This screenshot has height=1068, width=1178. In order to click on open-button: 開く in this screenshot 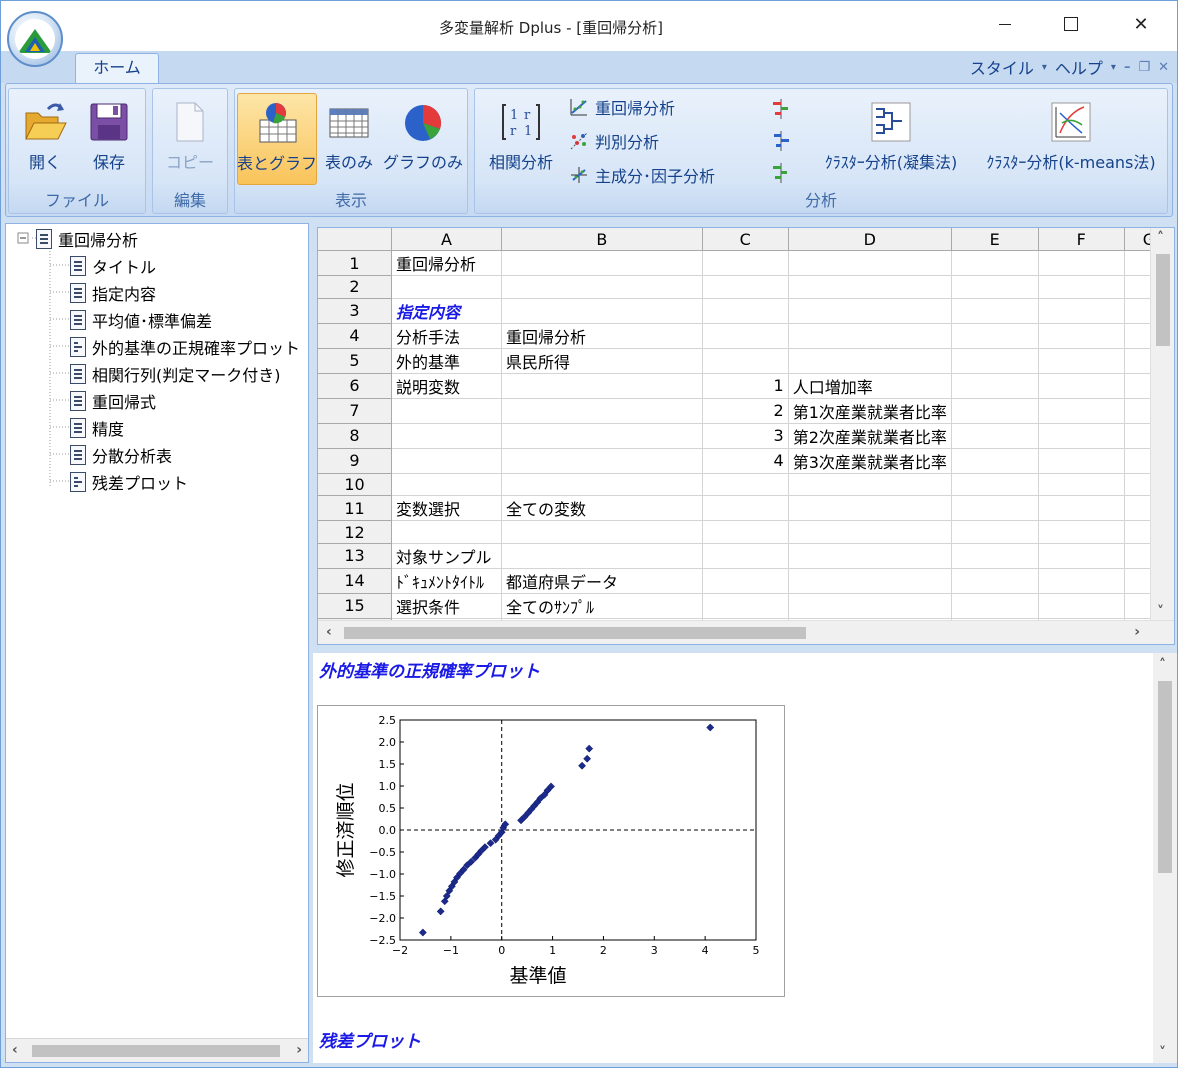, I will do `click(45, 139)`.